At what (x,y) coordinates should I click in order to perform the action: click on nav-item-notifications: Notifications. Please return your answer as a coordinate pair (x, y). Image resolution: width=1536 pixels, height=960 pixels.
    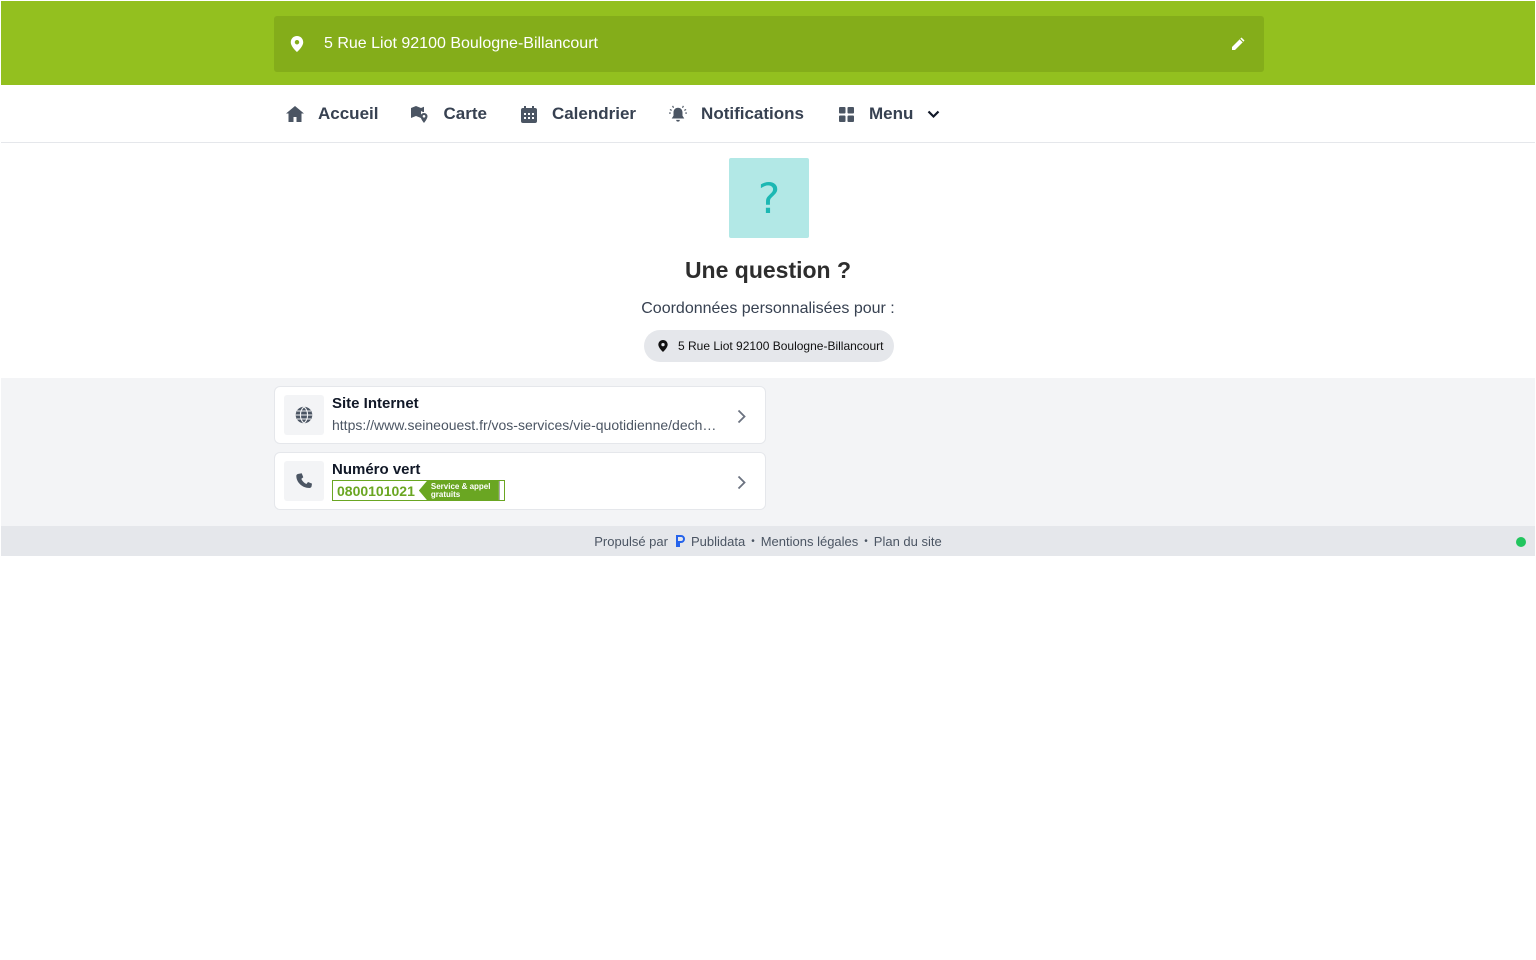
    Looking at the image, I should click on (736, 114).